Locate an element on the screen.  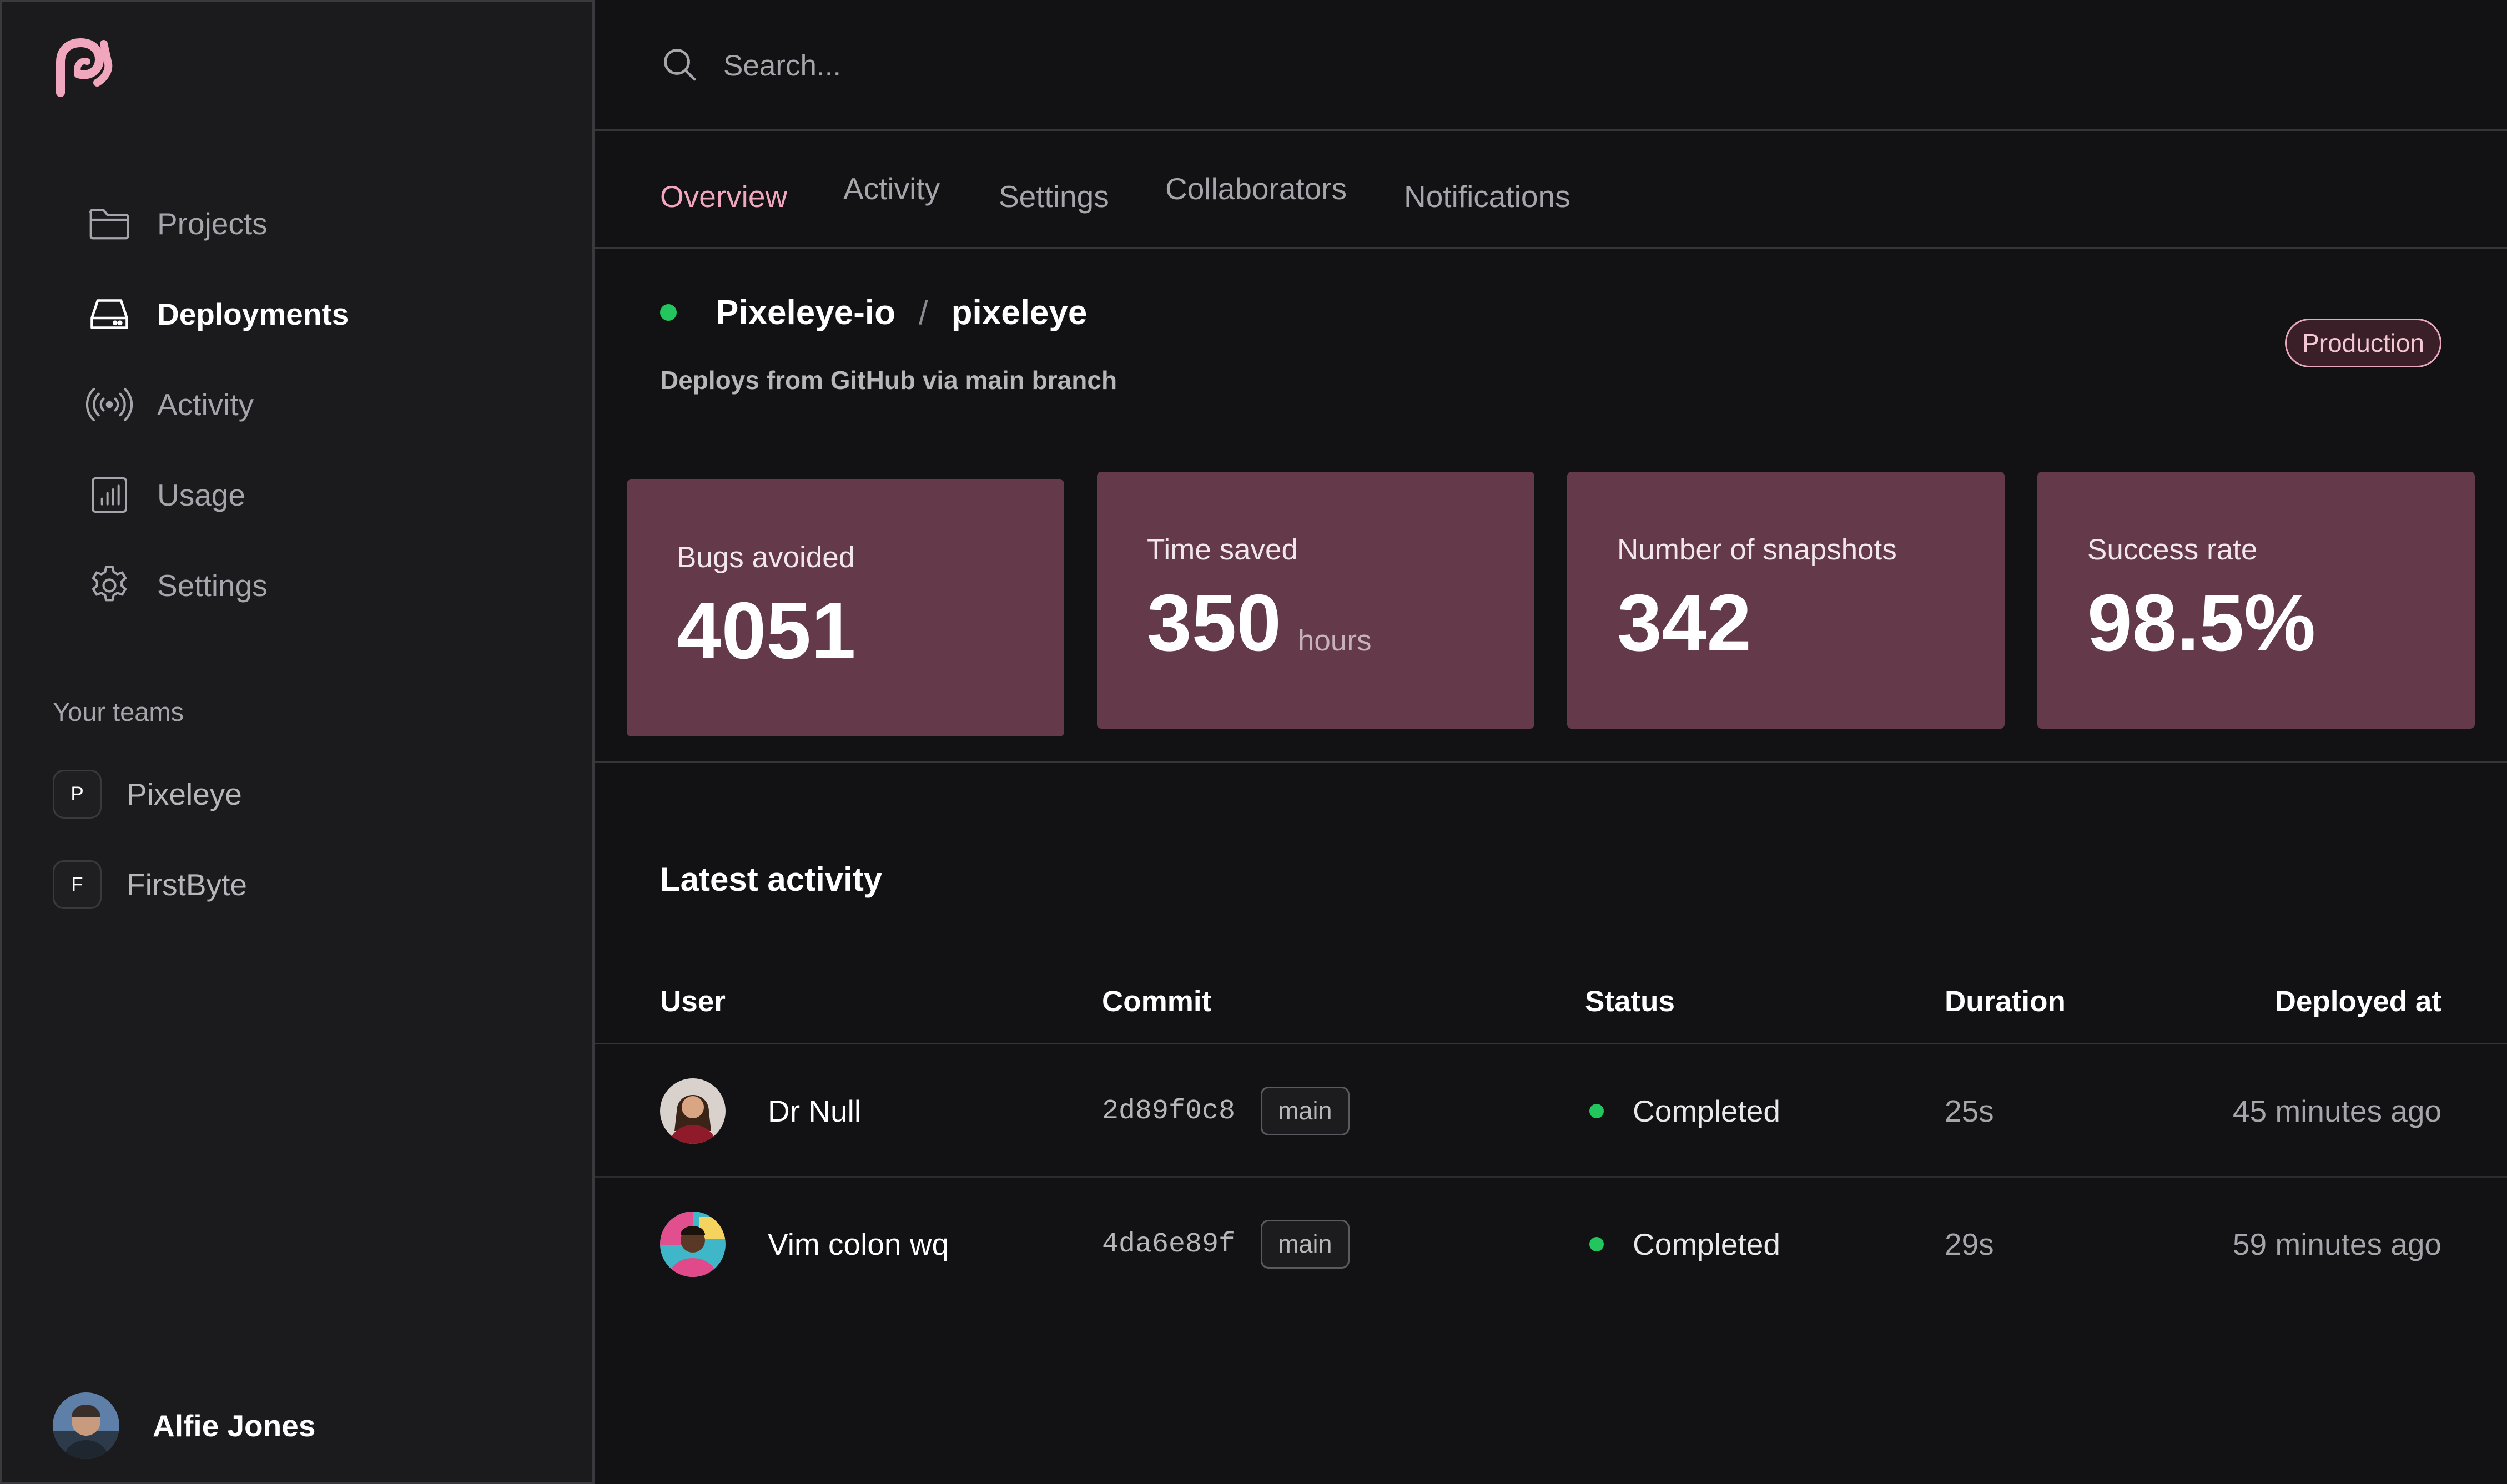
folder-icon is located at coordinates (109, 223).